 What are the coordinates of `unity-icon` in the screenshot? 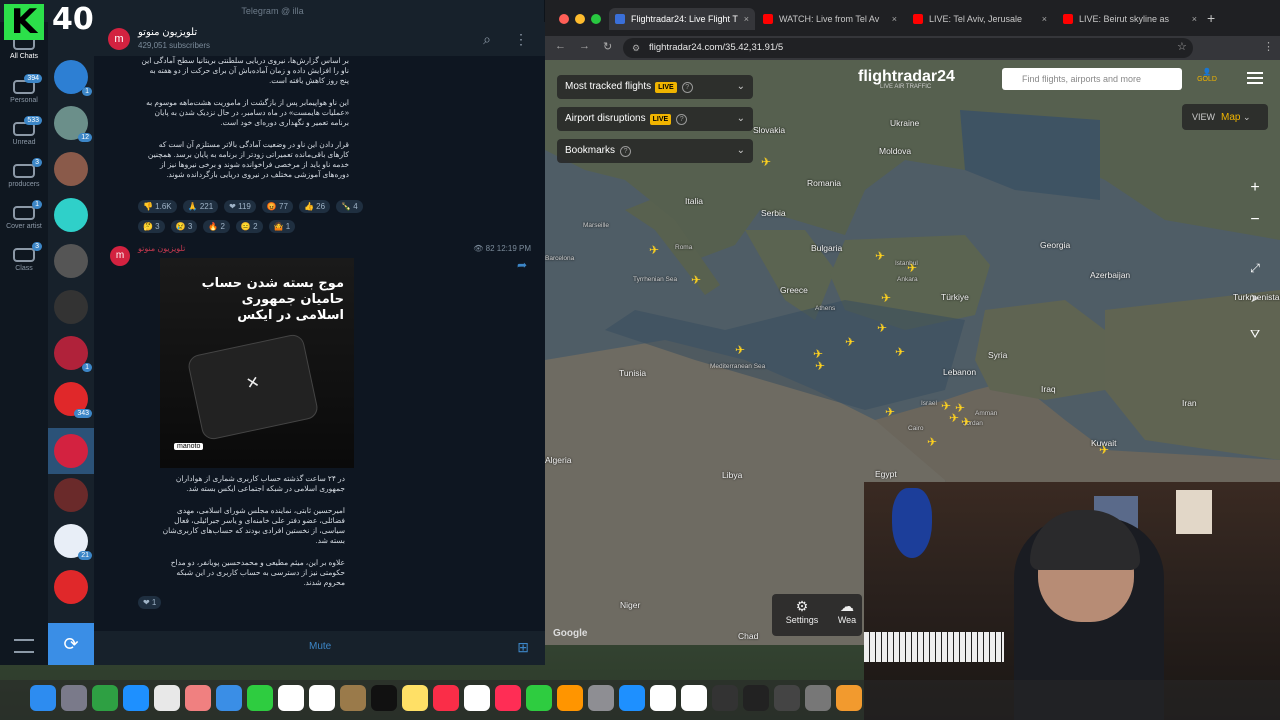 It's located at (787, 698).